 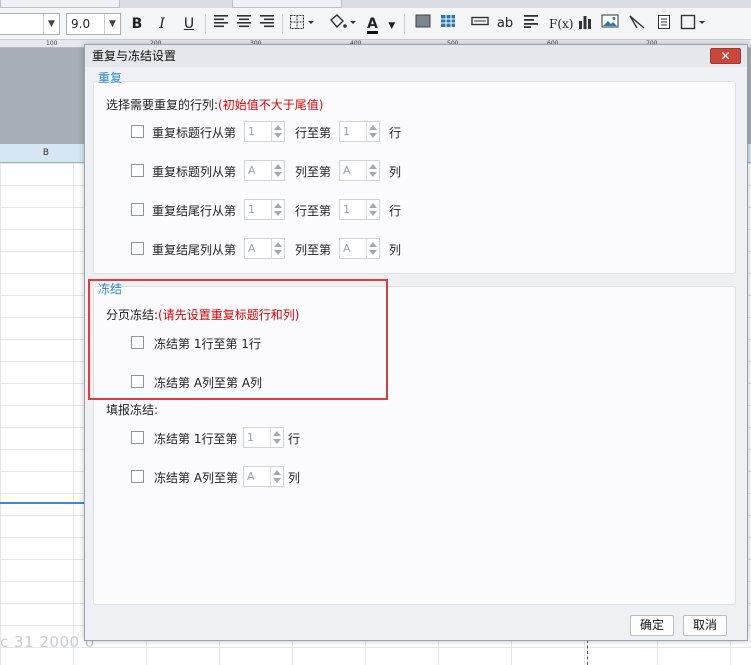 What do you see at coordinates (196, 478) in the screenshot?
I see `fill-freeze-col-text: 冻结第 A列至第` at bounding box center [196, 478].